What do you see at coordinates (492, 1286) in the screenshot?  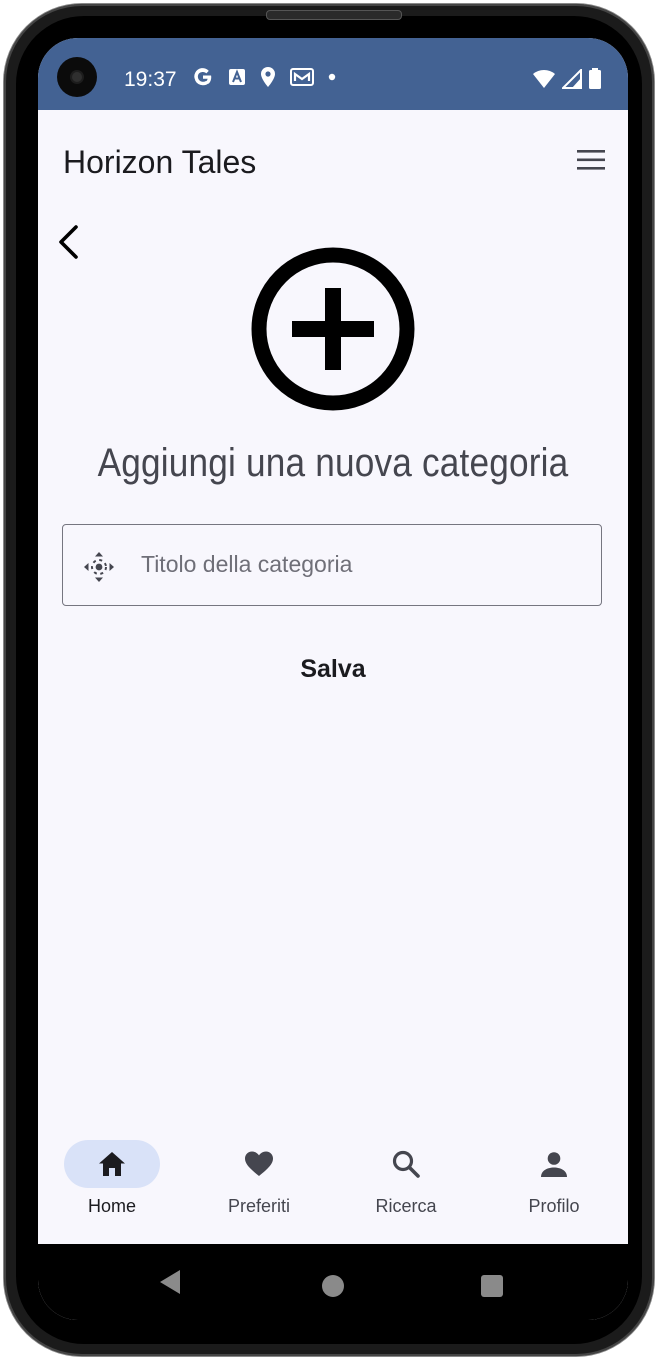 I see `system-recents-button` at bounding box center [492, 1286].